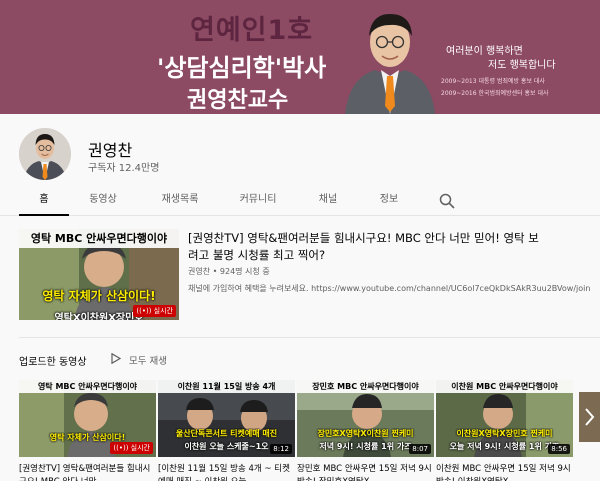 The image size is (600, 481). Describe the element at coordinates (365, 433) in the screenshot. I see `thumb-caption-mid: 장민호X영탁X이찬원 찐케미` at that location.